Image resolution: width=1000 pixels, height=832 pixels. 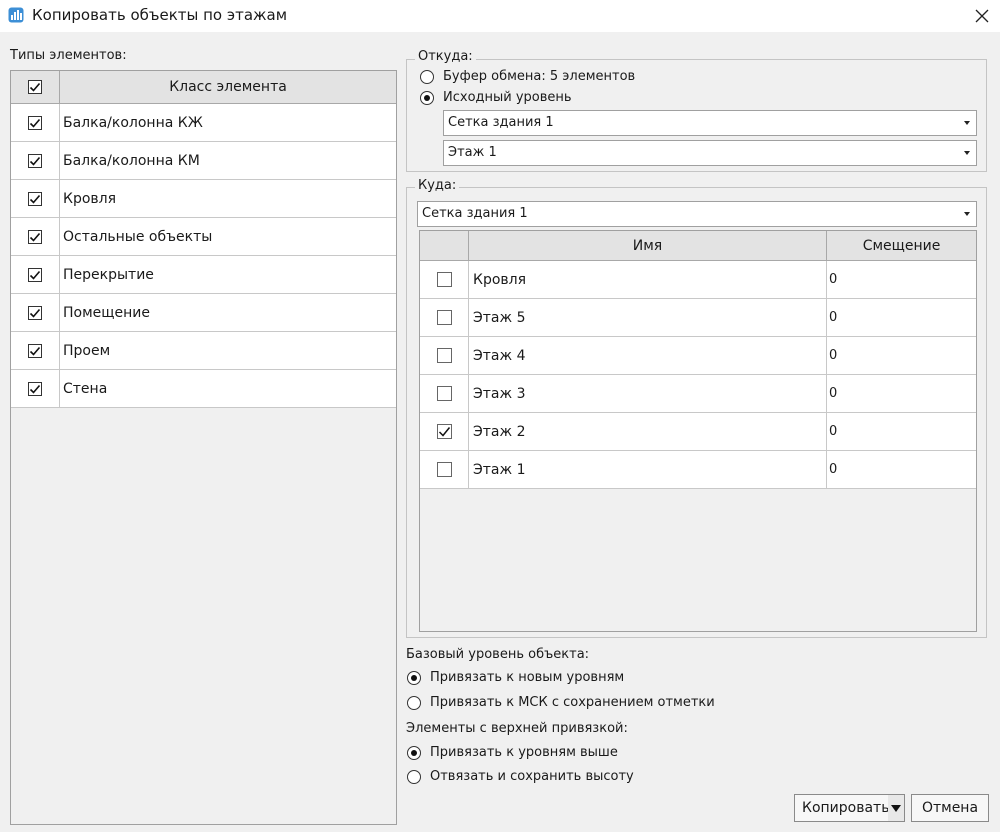 I want to click on table-row: Остальные объекты, so click(x=203, y=237).